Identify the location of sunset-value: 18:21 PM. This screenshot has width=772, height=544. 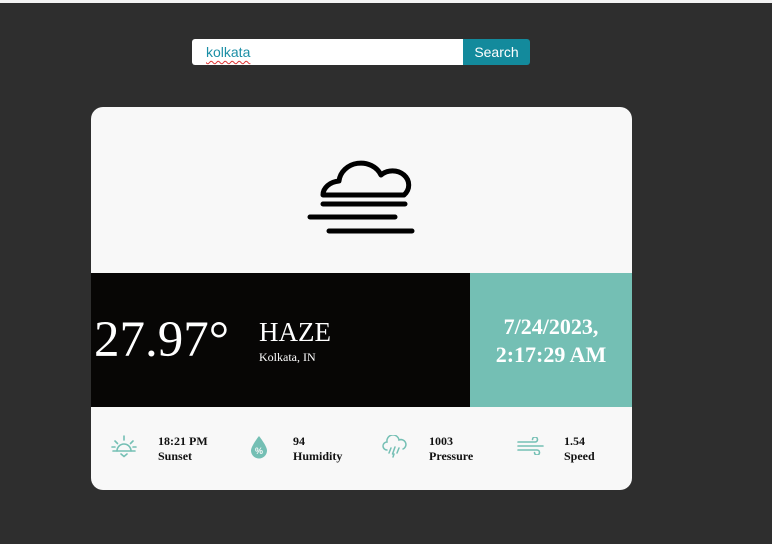
(183, 441).